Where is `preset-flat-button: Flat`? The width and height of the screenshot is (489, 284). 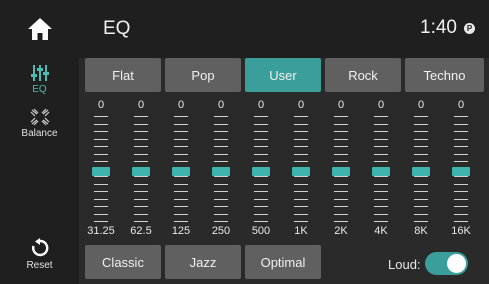
preset-flat-button: Flat is located at coordinates (123, 75).